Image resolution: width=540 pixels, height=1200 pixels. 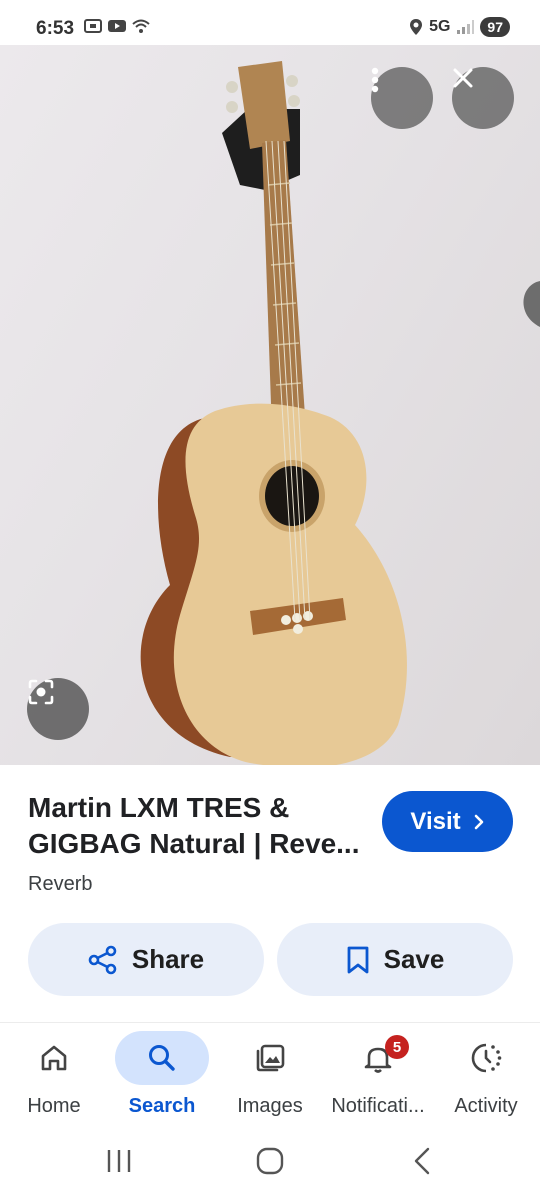 What do you see at coordinates (55, 28) in the screenshot?
I see `status-time: 6:53` at bounding box center [55, 28].